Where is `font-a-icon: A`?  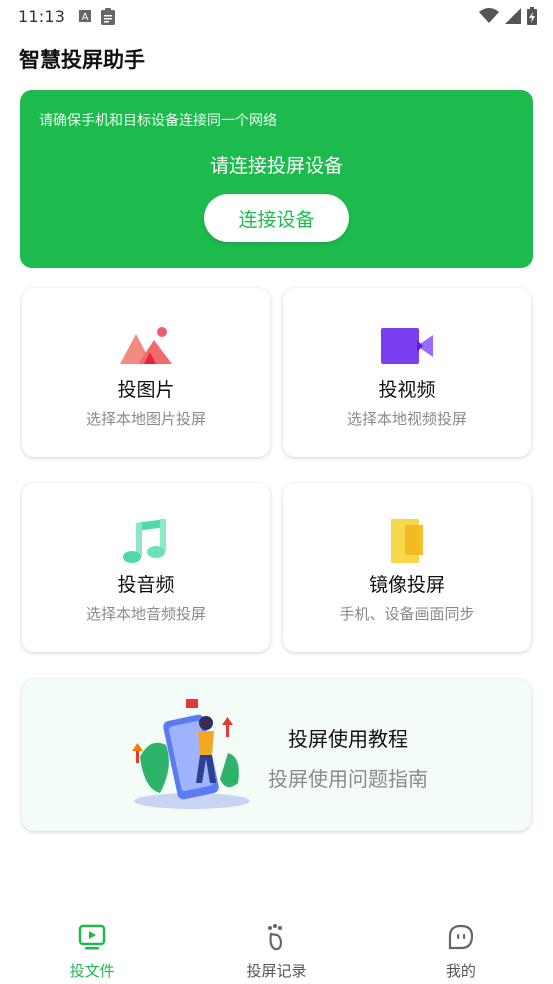 font-a-icon: A is located at coordinates (85, 16).